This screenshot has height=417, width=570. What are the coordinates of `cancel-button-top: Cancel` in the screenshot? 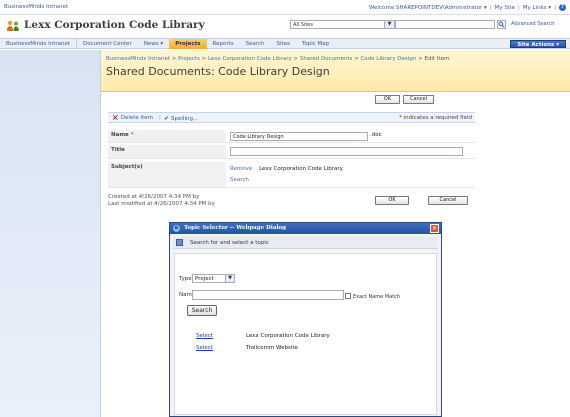 It's located at (418, 99).